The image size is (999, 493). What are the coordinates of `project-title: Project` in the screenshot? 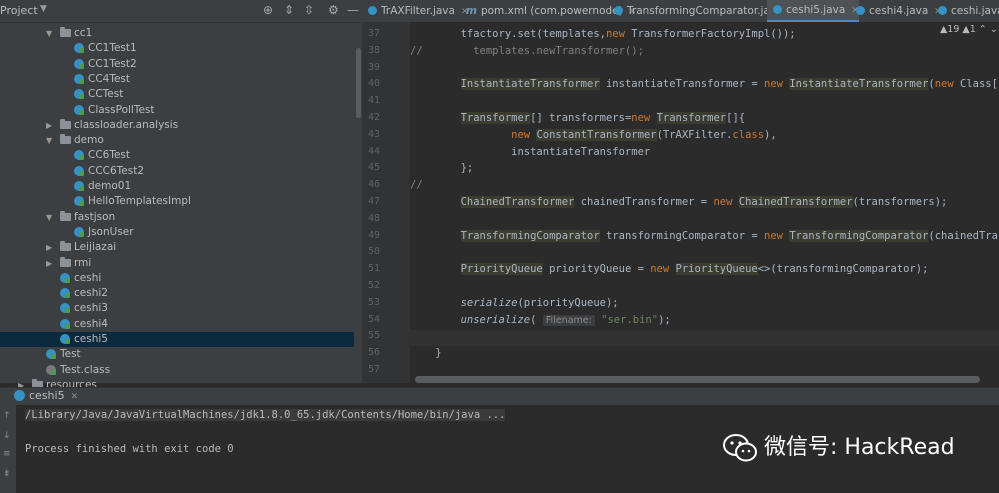 It's located at (19, 10).